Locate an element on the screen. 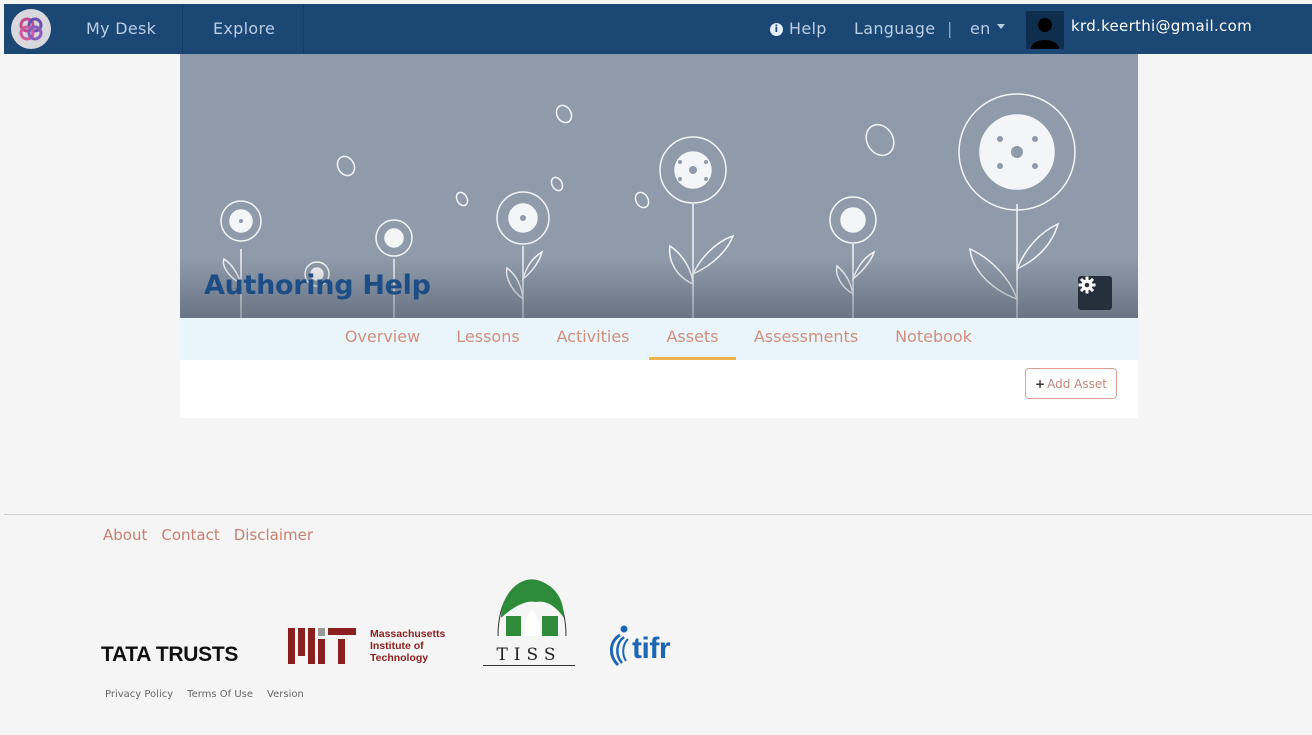  tab-overview: Overview is located at coordinates (382, 339).